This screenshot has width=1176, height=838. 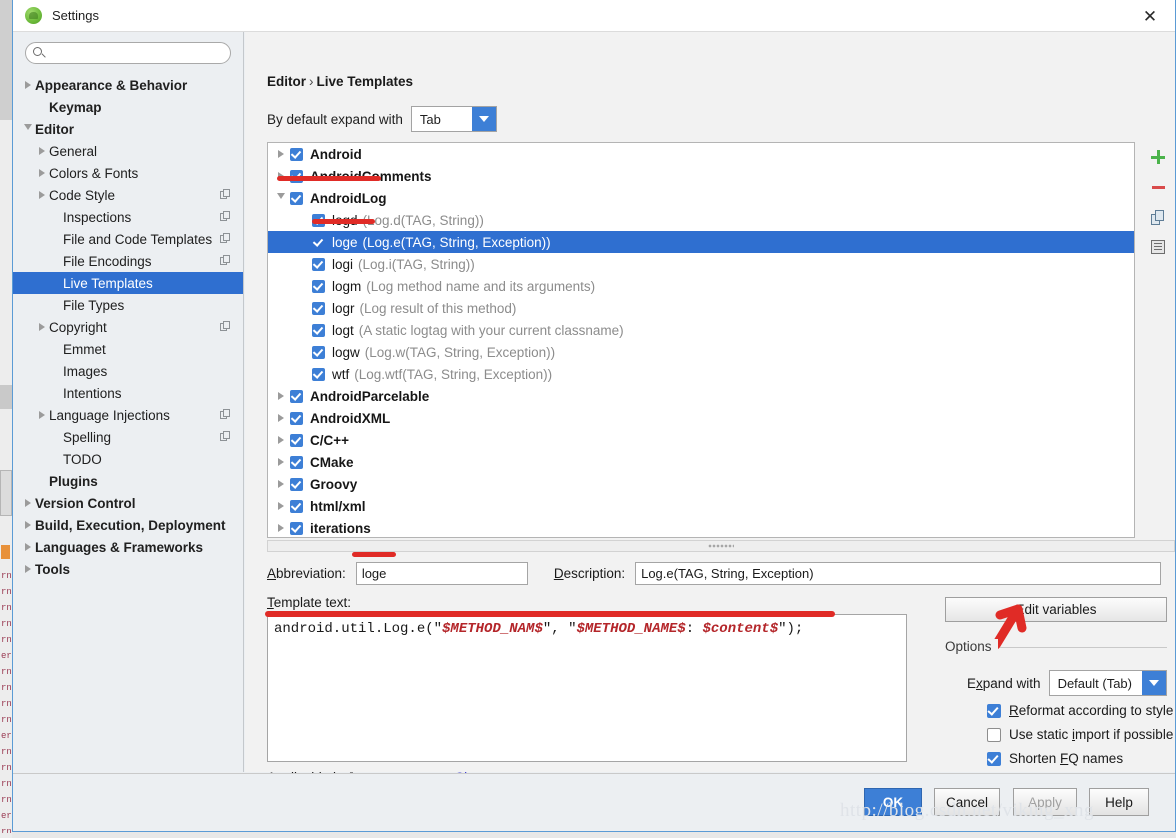 I want to click on template-row: CMake, so click(x=701, y=462).